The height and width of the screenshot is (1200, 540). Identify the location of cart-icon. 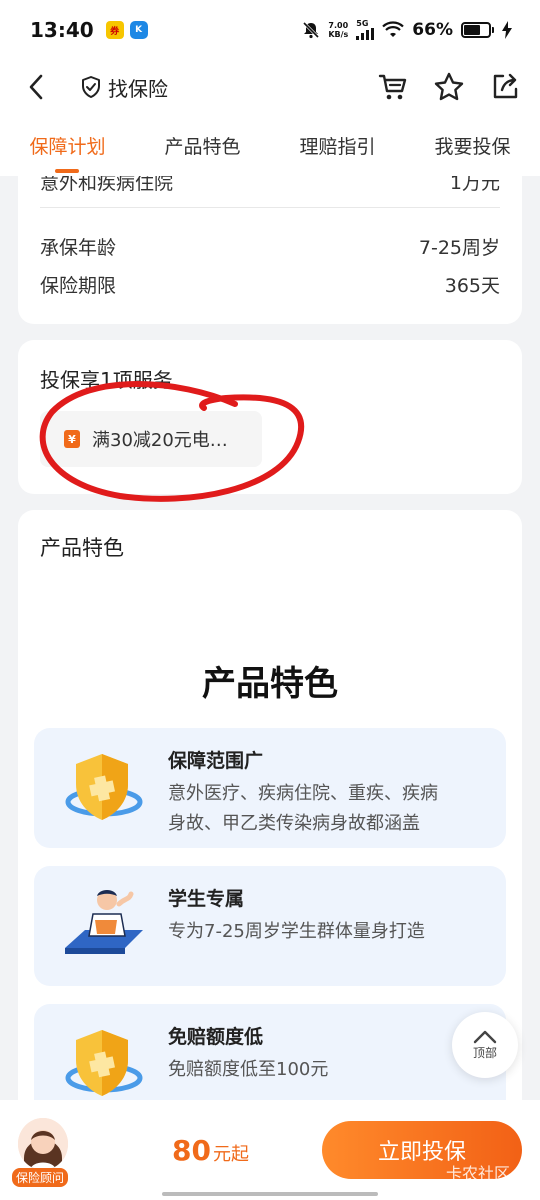
(392, 87).